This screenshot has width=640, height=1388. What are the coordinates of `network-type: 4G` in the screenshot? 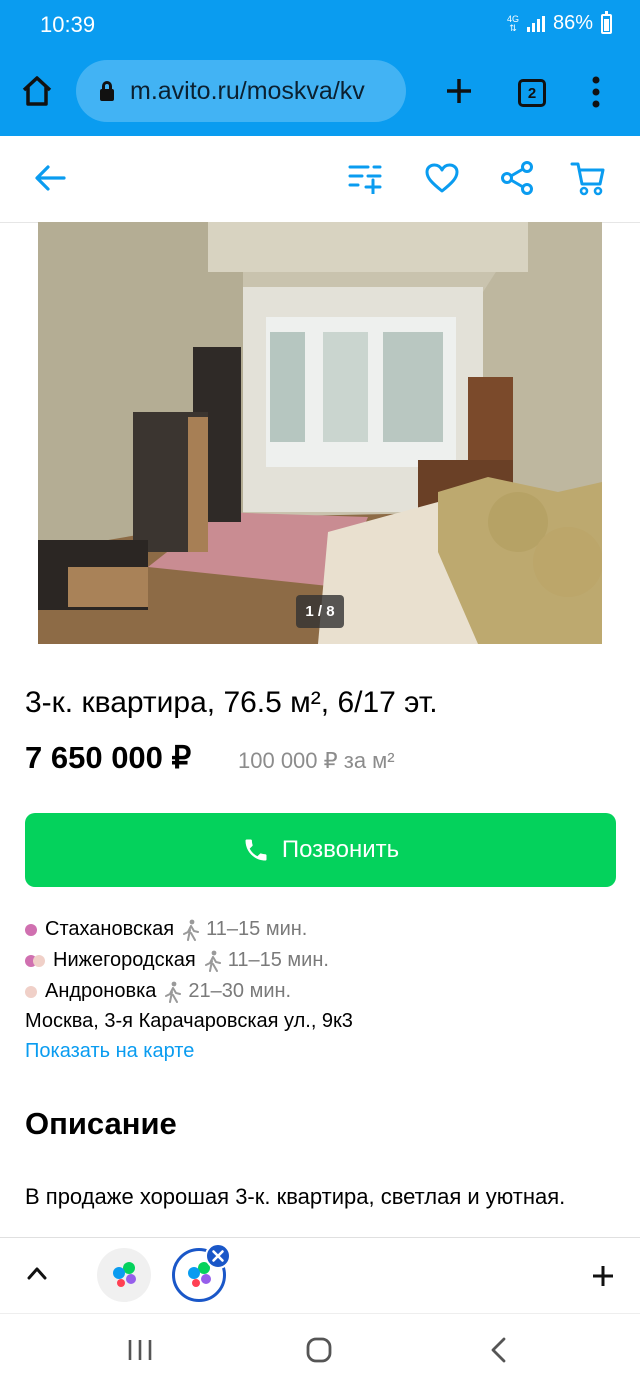 It's located at (512, 18).